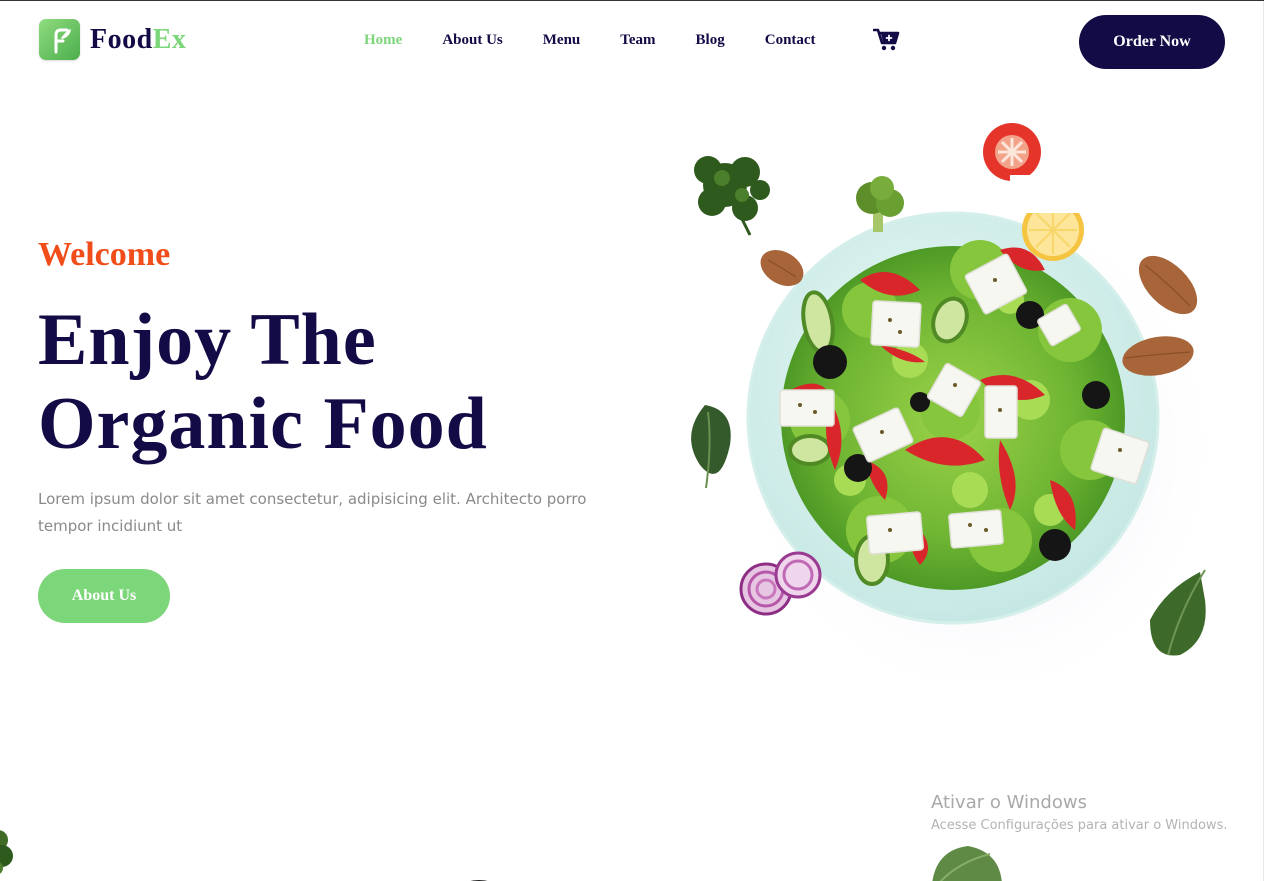 This screenshot has height=881, width=1264. What do you see at coordinates (6, 852) in the screenshot?
I see `parsley-decoration` at bounding box center [6, 852].